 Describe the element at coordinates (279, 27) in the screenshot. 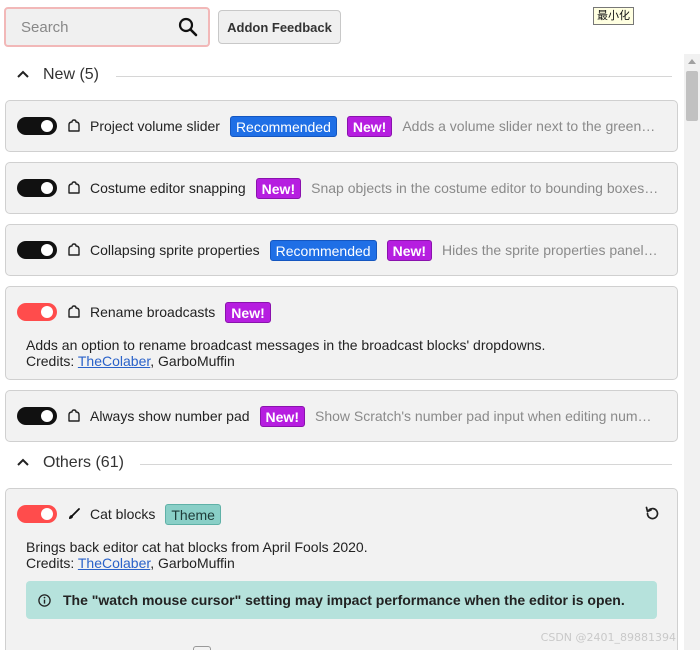

I see `addon-feedback-button: Addon Feedback` at that location.